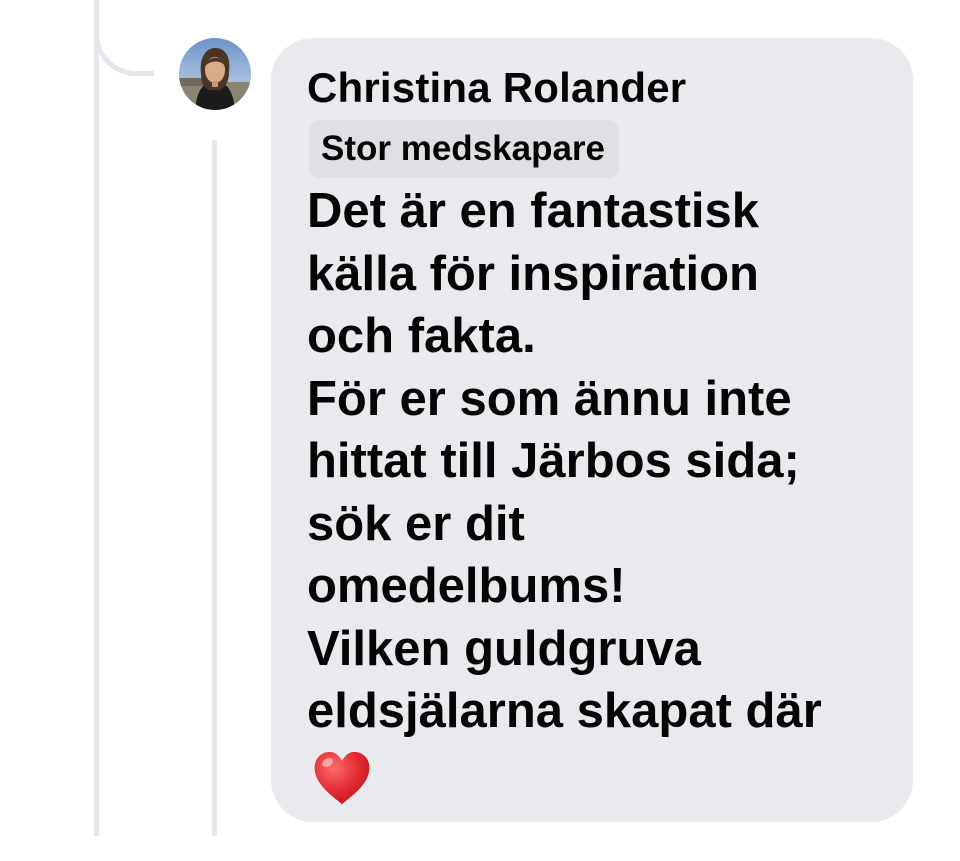 This screenshot has width=960, height=861. What do you see at coordinates (416, 523) in the screenshot?
I see `comment-text-line: sök er dit` at bounding box center [416, 523].